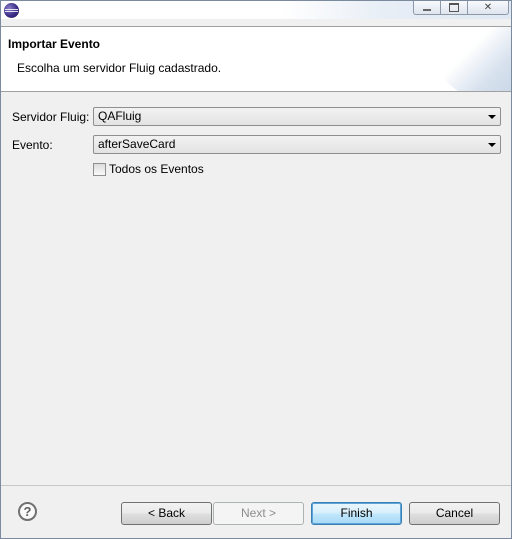  I want to click on close-button: ✕, so click(488, 8).